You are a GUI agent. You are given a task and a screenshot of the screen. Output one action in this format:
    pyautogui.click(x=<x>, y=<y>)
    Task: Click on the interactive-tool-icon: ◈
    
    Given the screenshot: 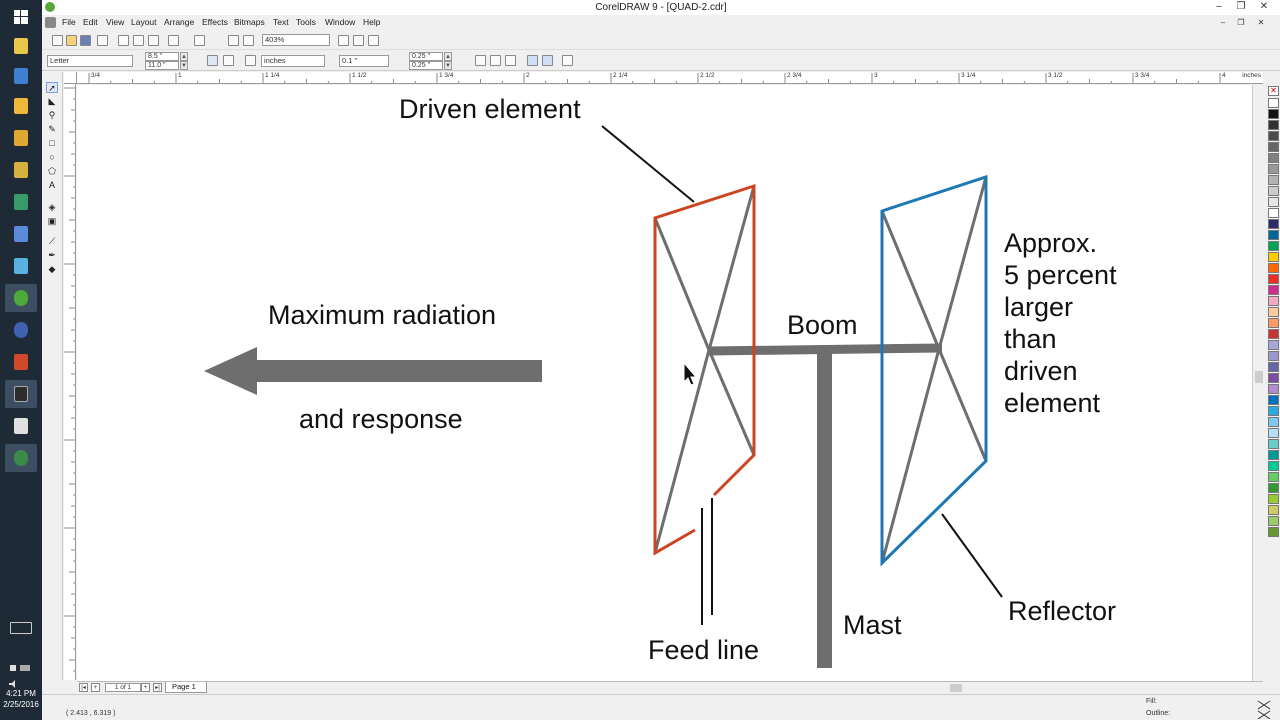 What is the action you would take?
    pyautogui.click(x=52, y=207)
    